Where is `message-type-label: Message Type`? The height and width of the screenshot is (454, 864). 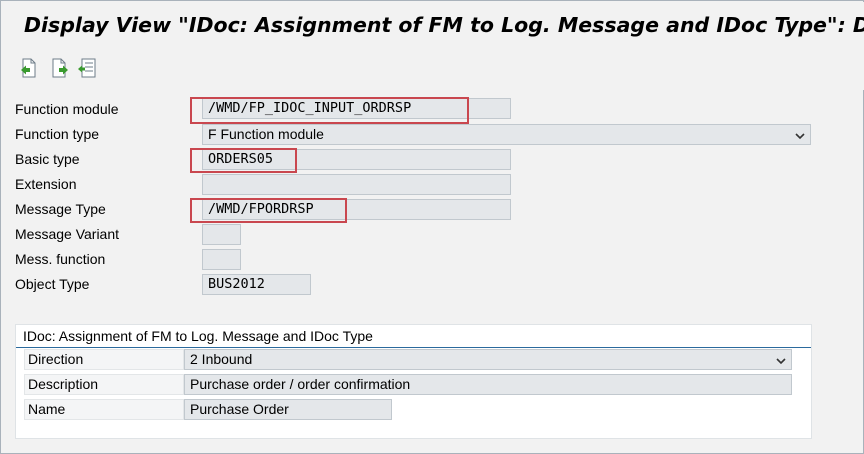 message-type-label: Message Type is located at coordinates (60, 209).